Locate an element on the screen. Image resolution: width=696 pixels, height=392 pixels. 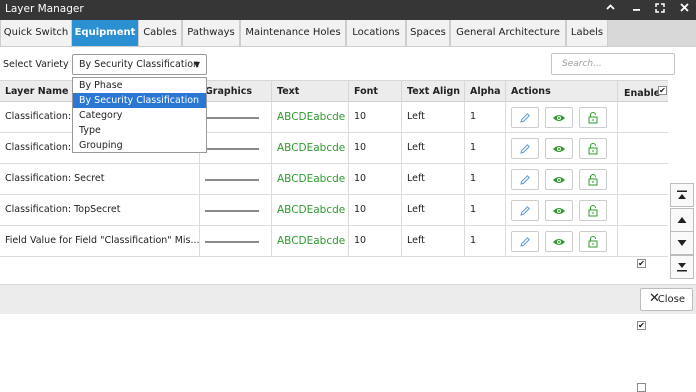
scroll-top-button is located at coordinates (682, 195).